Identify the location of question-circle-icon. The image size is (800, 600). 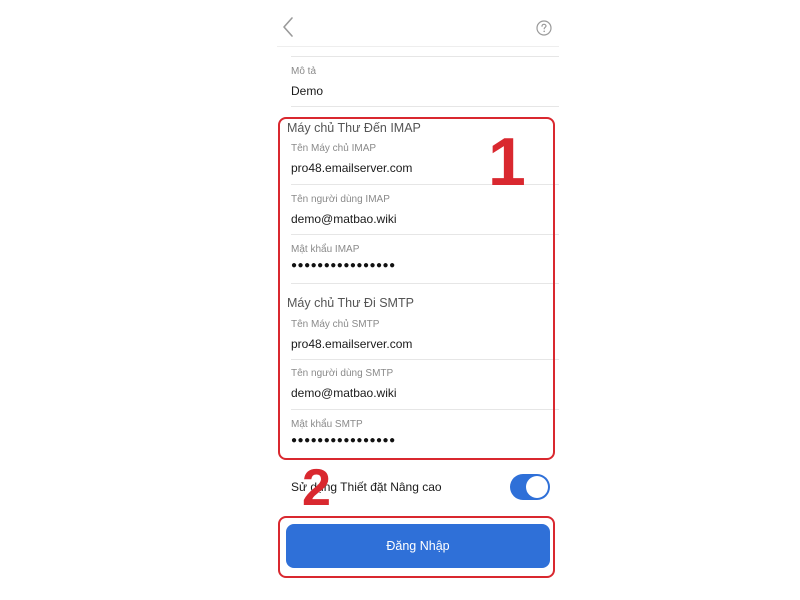
(544, 28).